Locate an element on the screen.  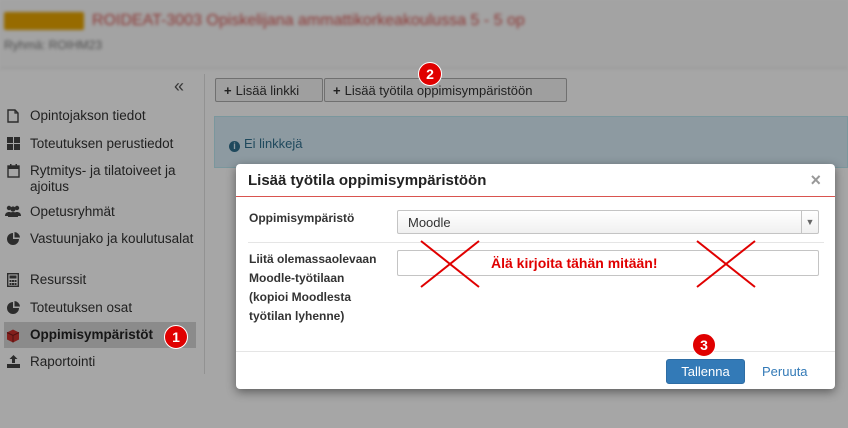
step-badge: 1 is located at coordinates (176, 337).